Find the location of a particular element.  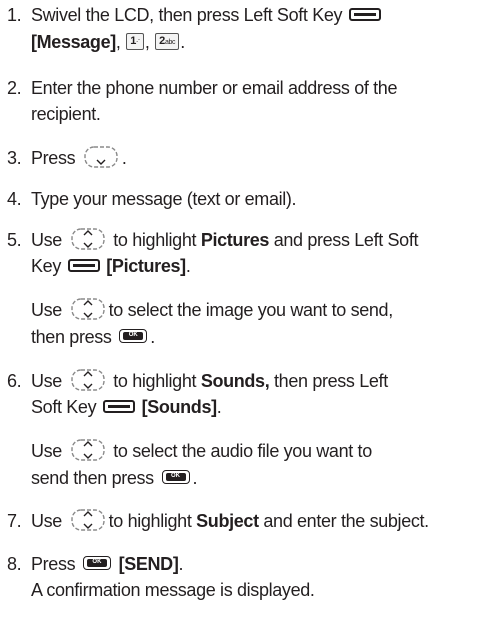

step-8: 8. Press OK [SEND]. is located at coordinates (95, 564).